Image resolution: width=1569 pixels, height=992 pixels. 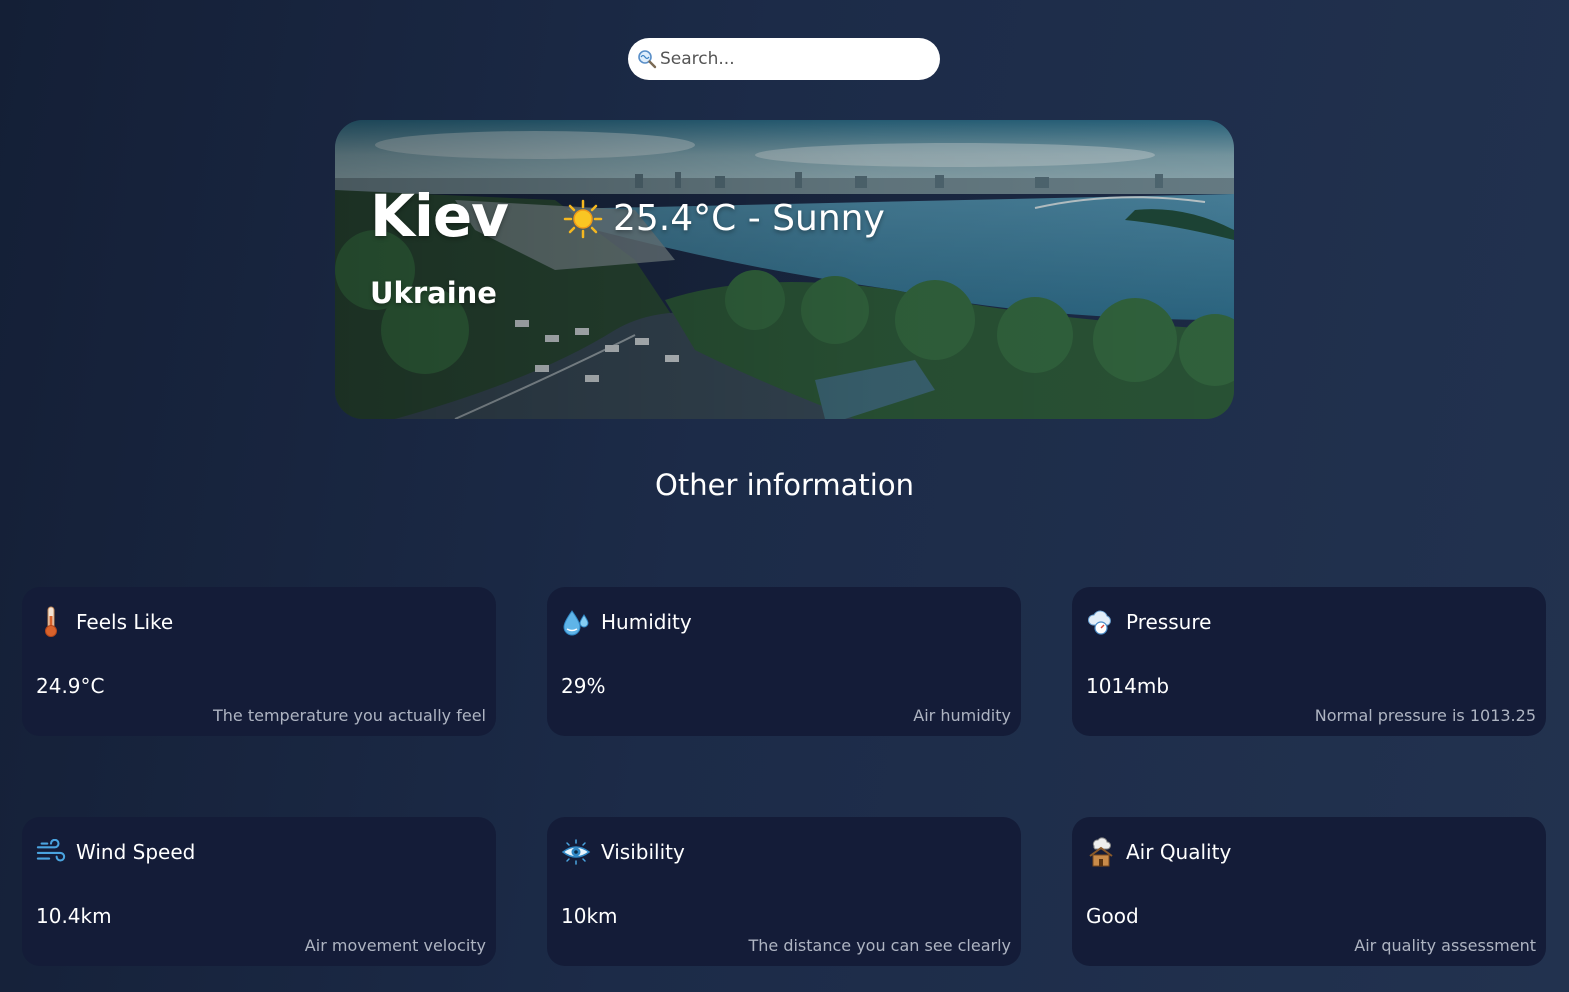 I want to click on card-label: Pressure, so click(x=1169, y=622).